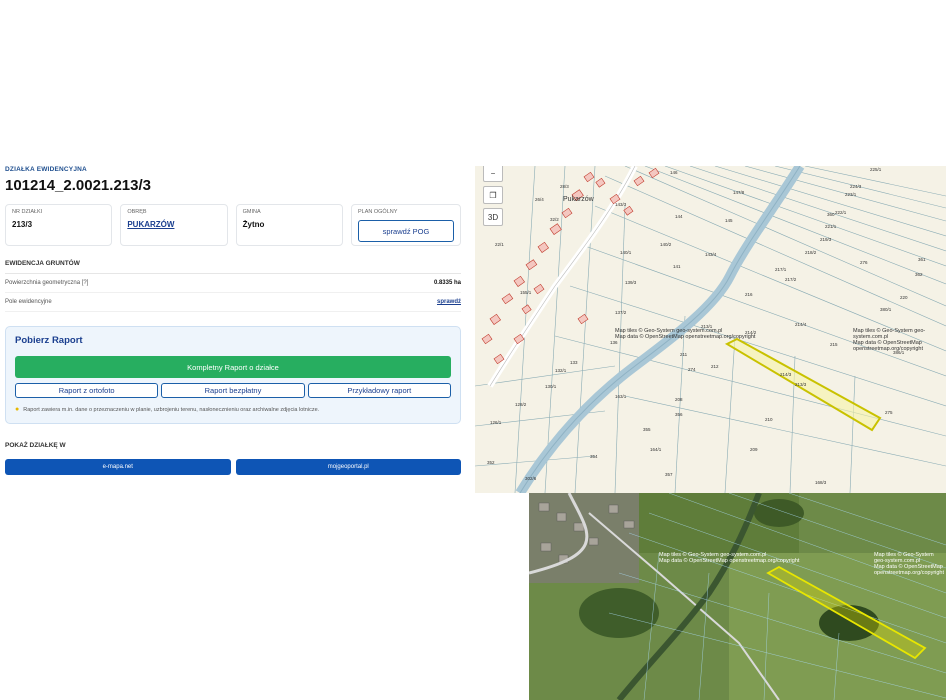 This screenshot has width=946, height=700. Describe the element at coordinates (831, 214) in the screenshot. I see `svg-text: 360` at that location.